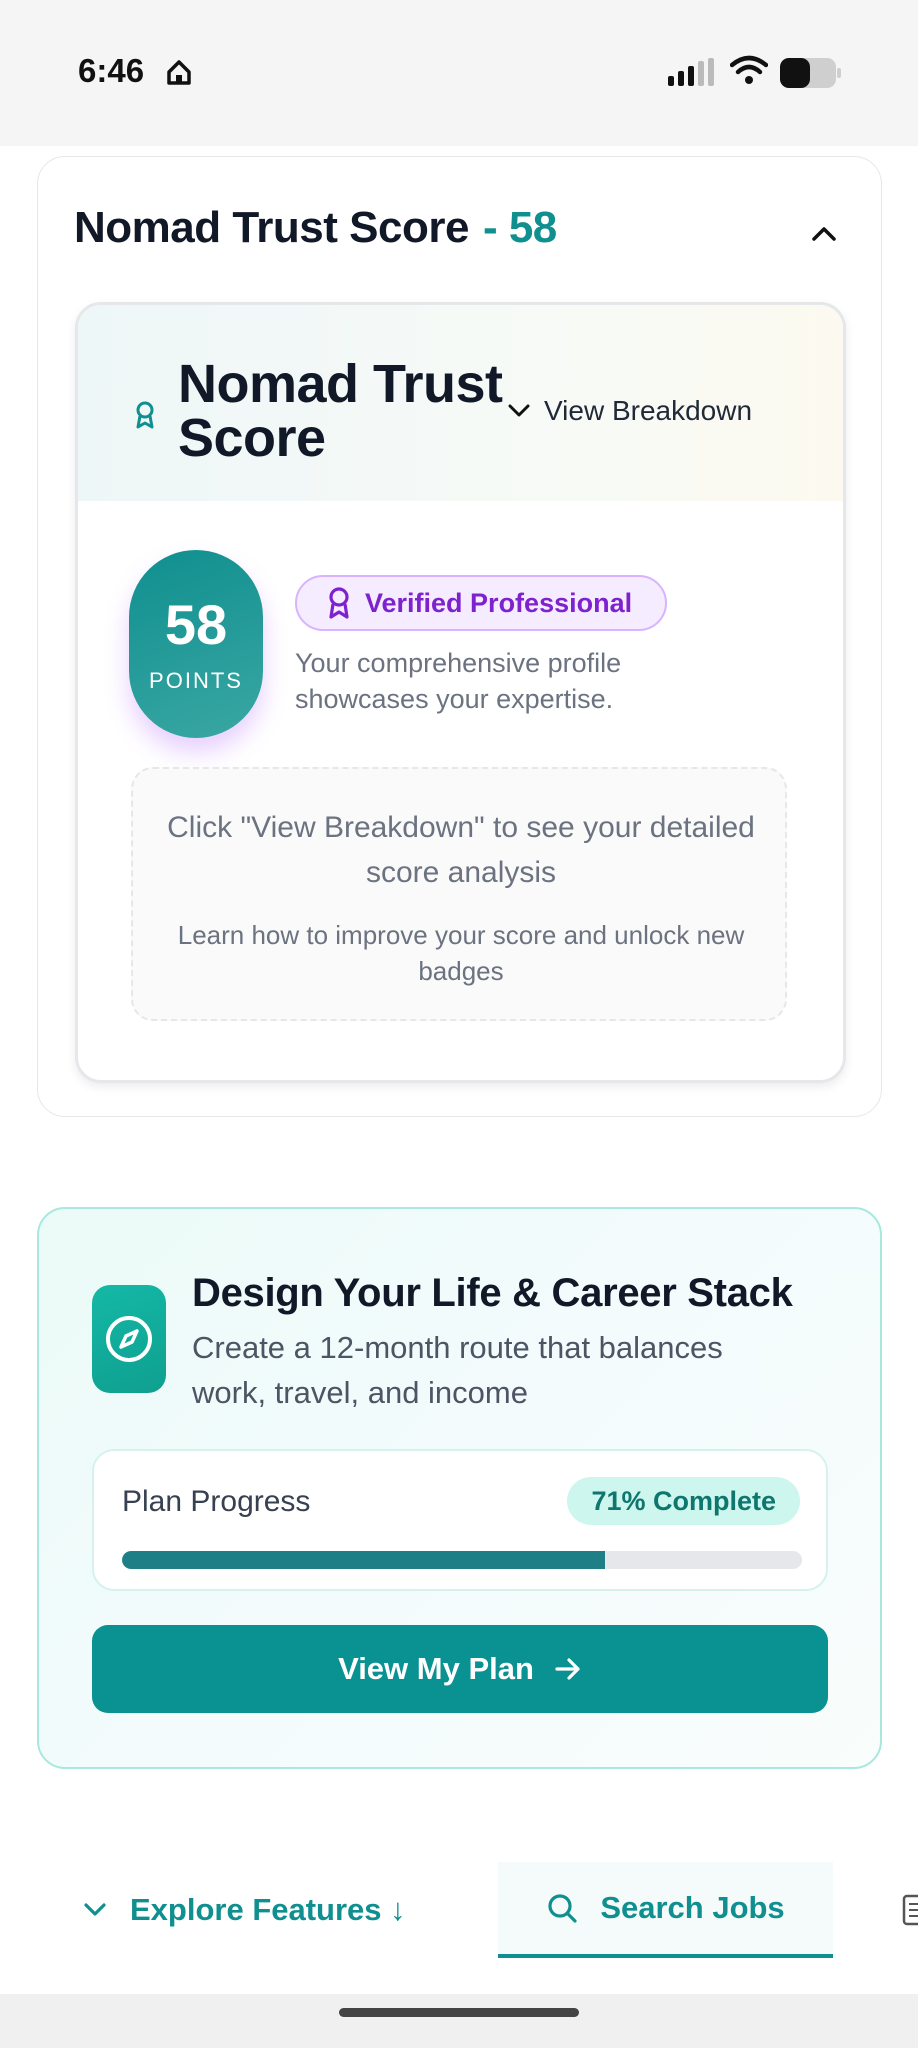 The height and width of the screenshot is (2048, 918). Describe the element at coordinates (562, 1908) in the screenshot. I see `search-icon` at that location.